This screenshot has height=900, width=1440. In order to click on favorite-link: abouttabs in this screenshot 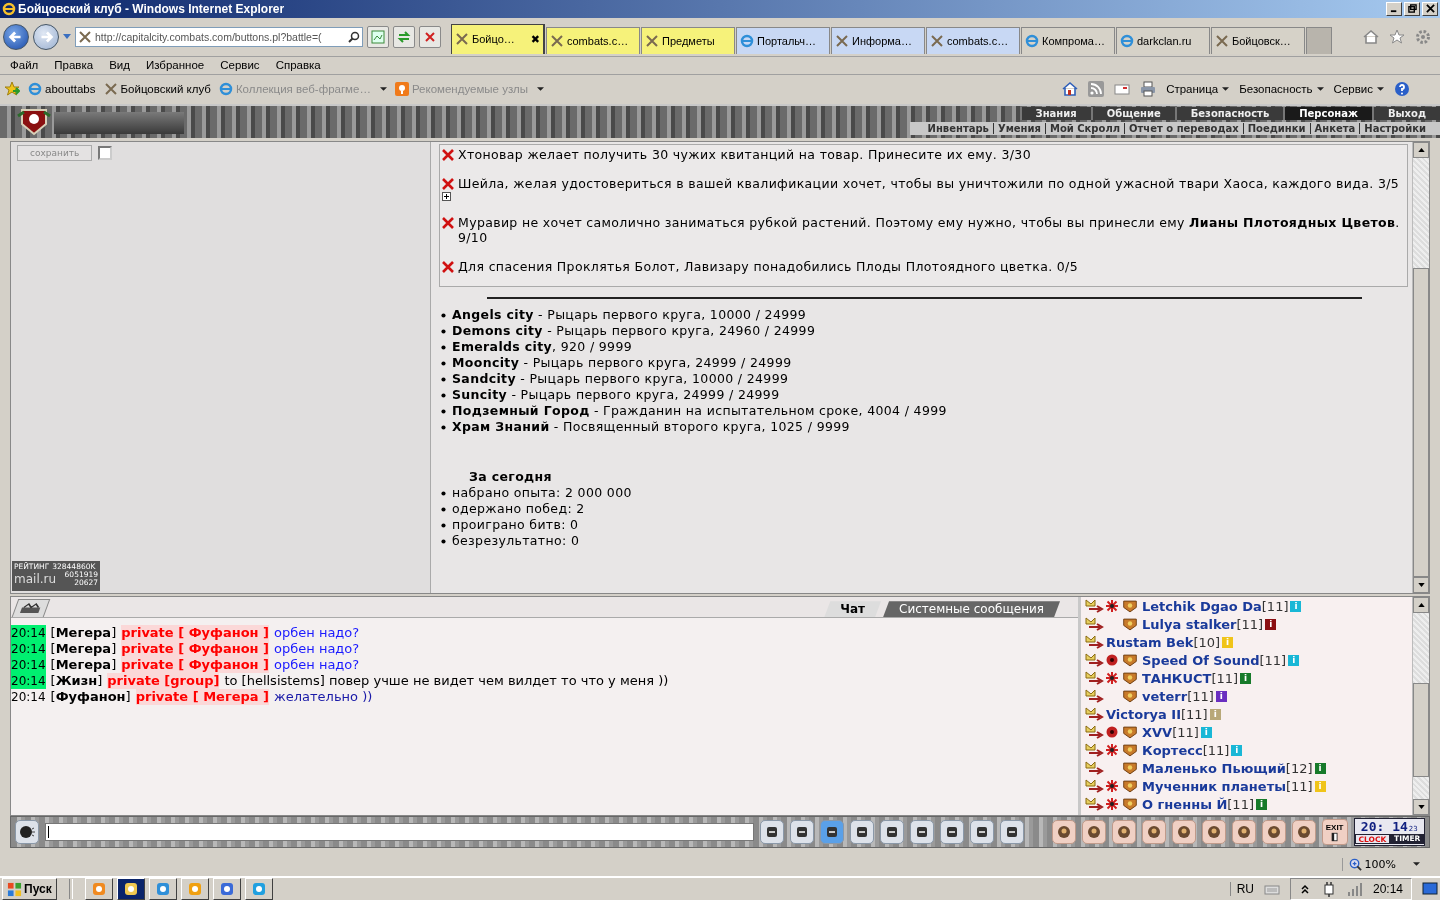, I will do `click(62, 89)`.